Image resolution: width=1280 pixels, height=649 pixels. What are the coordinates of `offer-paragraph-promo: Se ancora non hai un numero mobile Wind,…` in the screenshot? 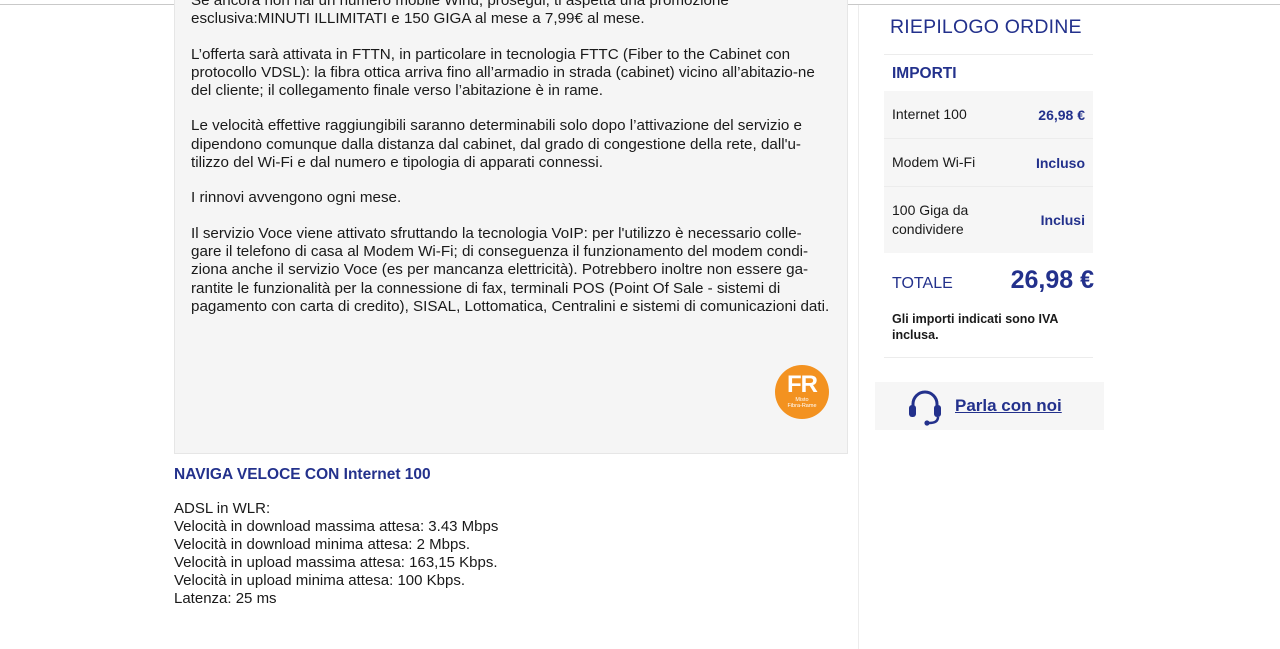 It's located at (460, 14).